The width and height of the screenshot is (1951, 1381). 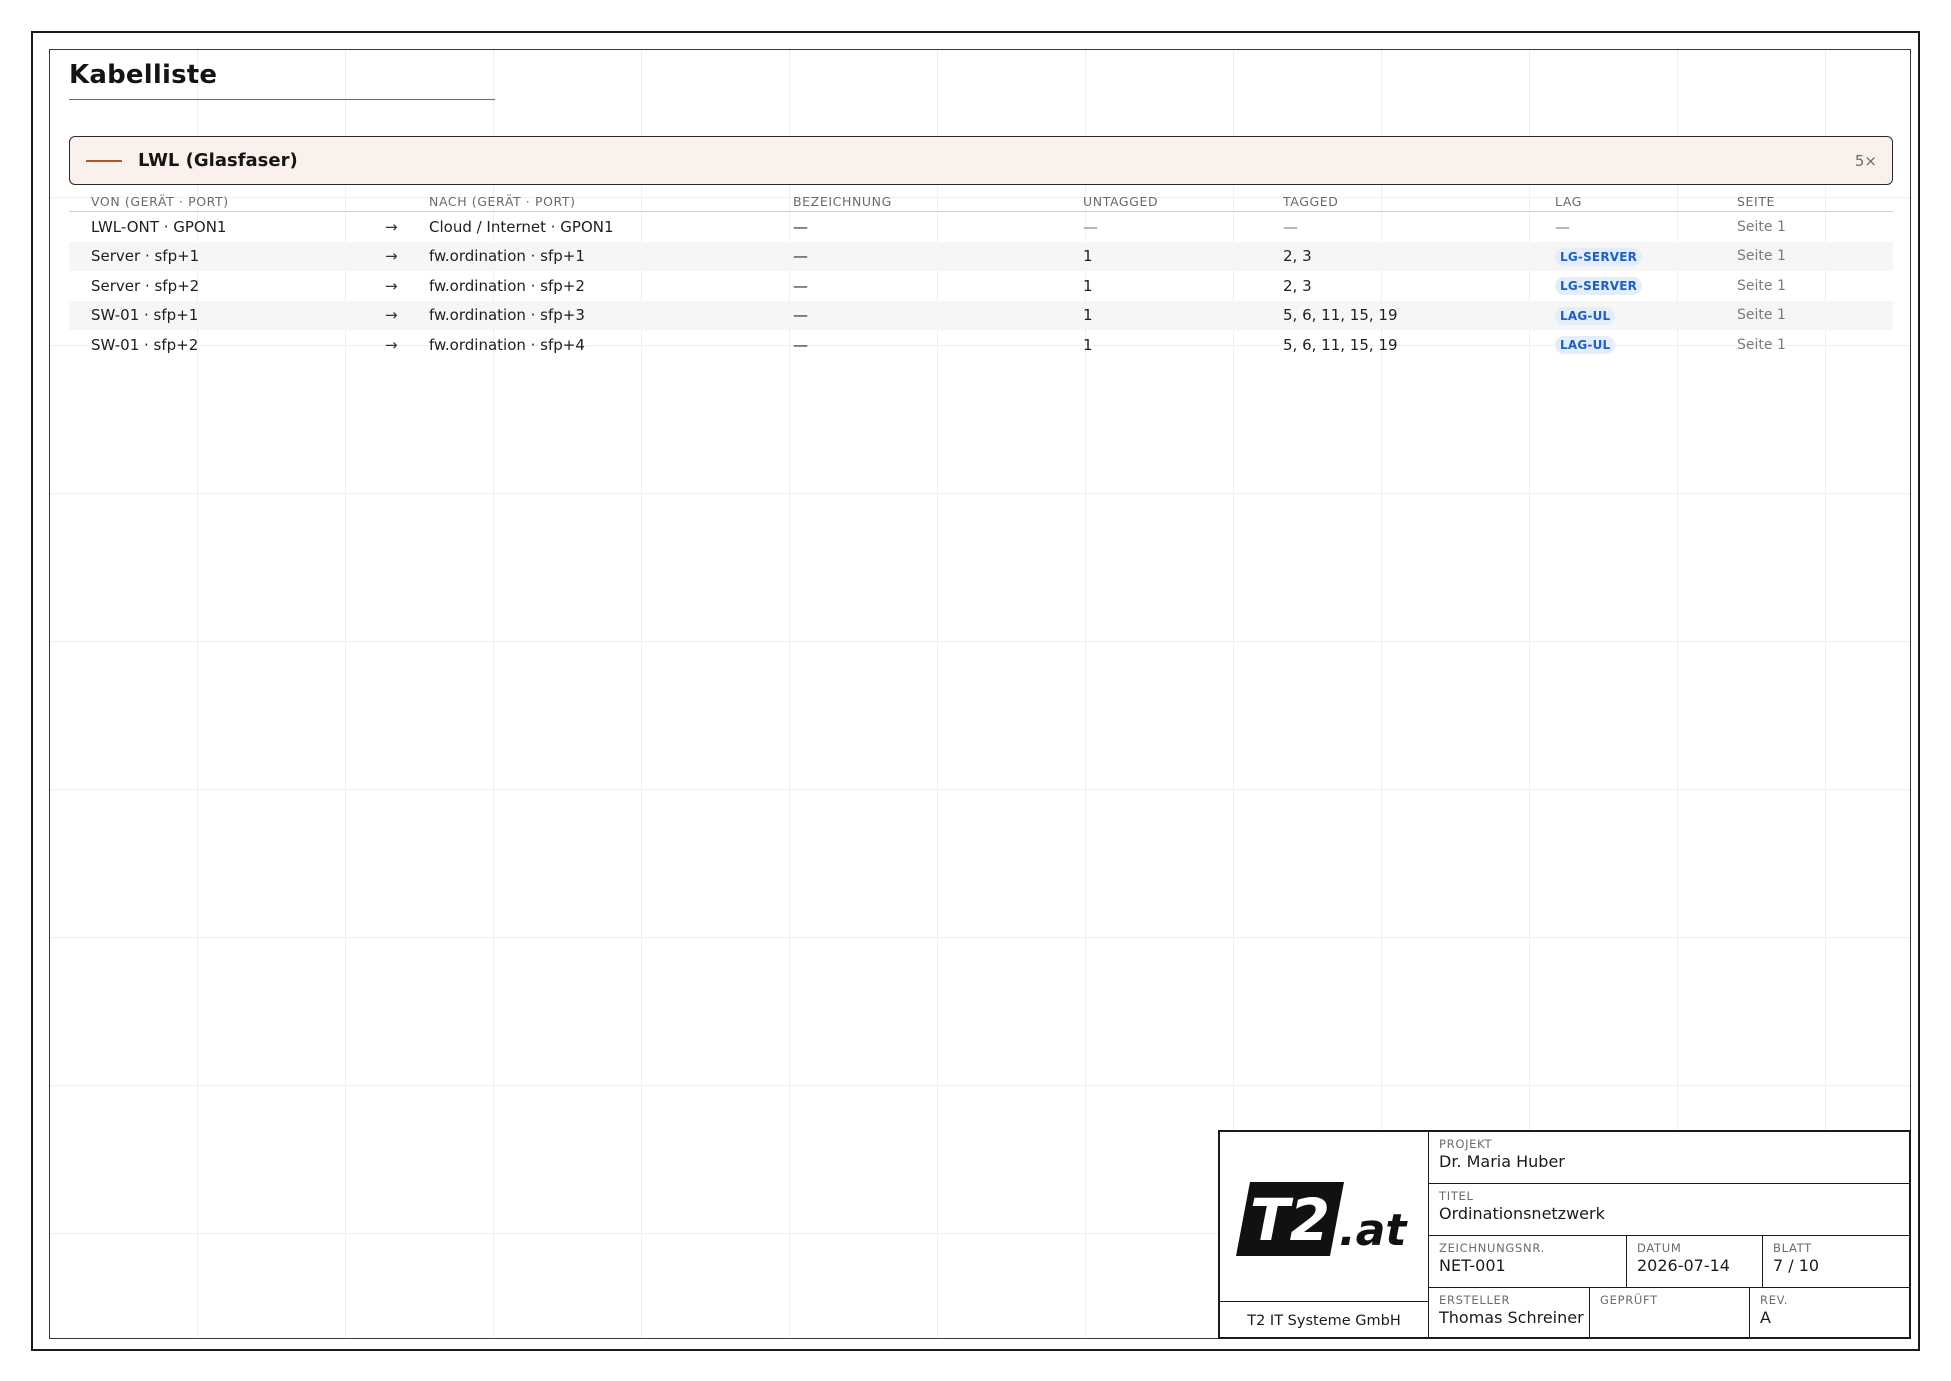 What do you see at coordinates (1324, 1320) in the screenshot?
I see `company-name: T2 IT Systeme GmbH` at bounding box center [1324, 1320].